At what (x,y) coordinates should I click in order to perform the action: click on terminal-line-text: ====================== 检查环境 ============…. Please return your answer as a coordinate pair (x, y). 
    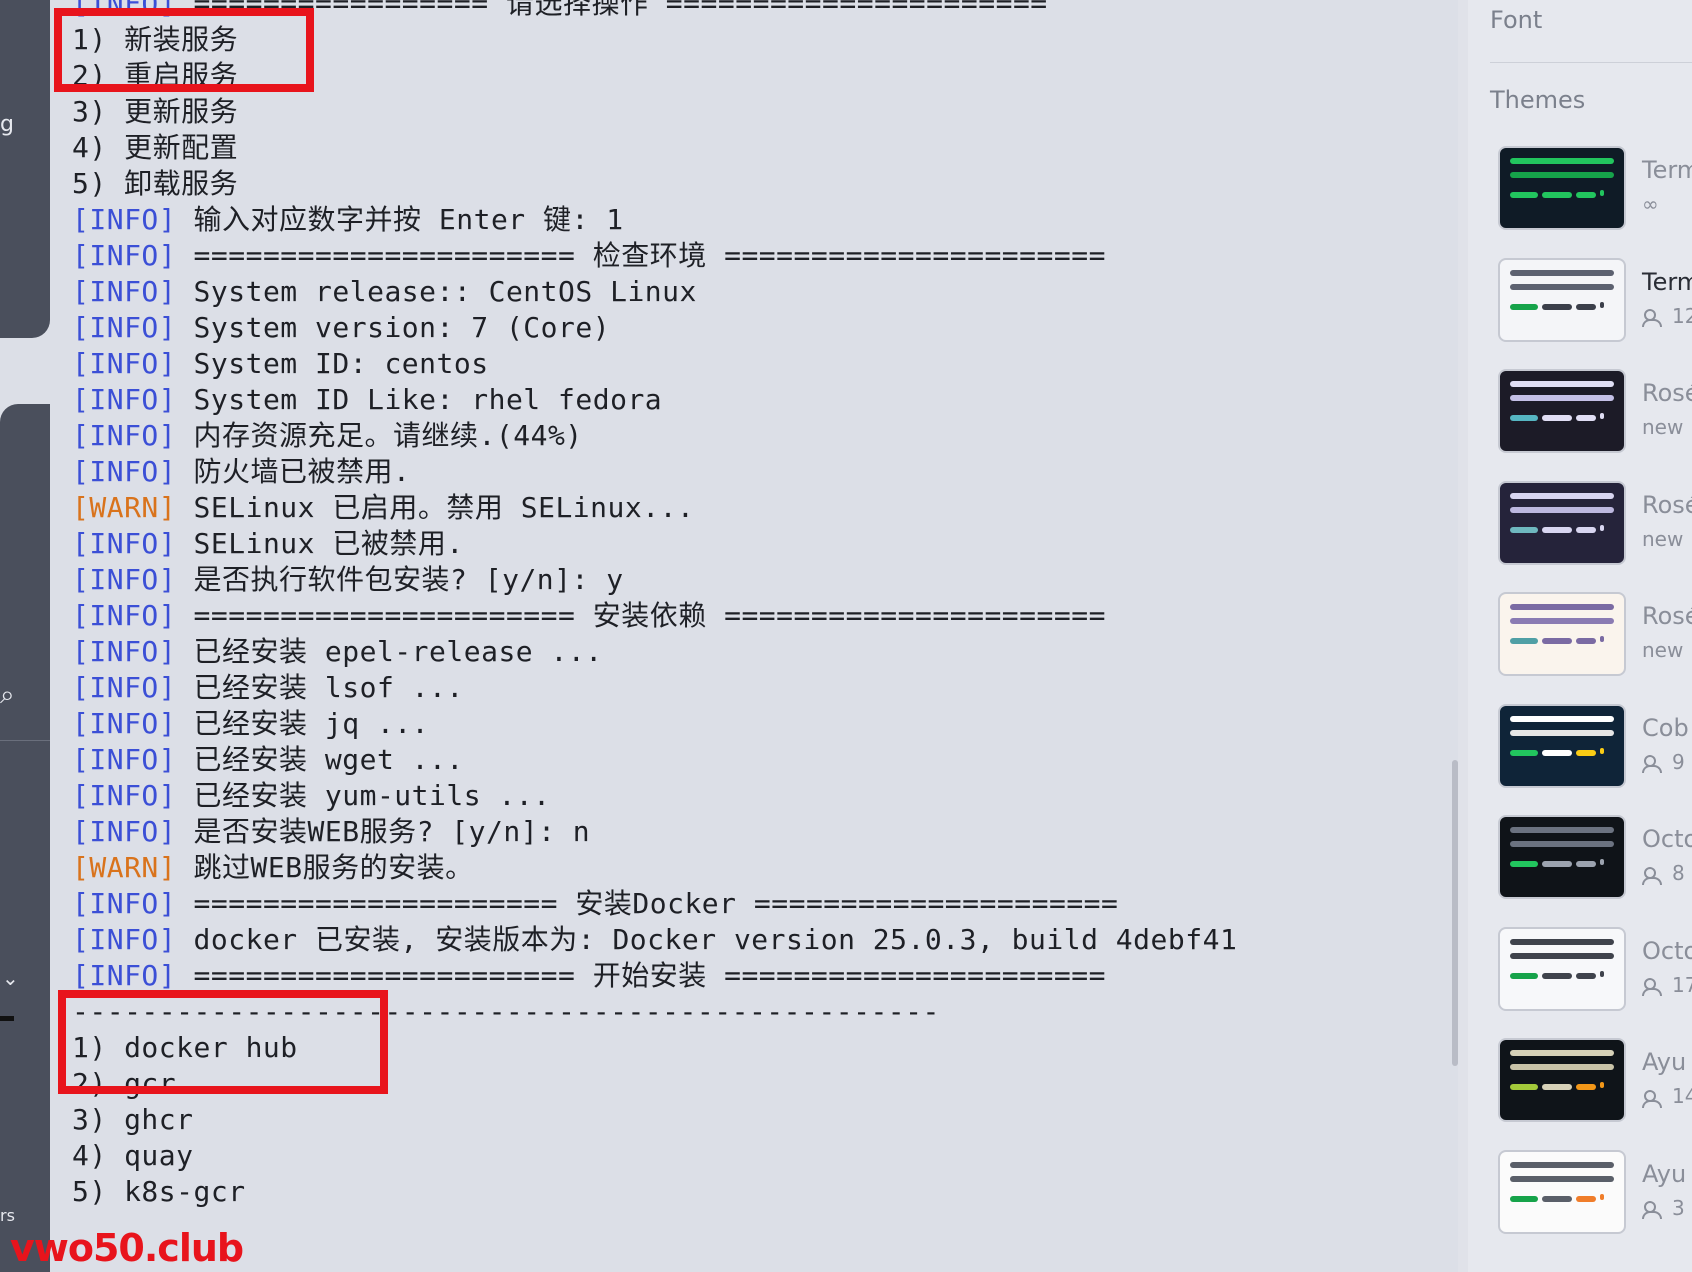
    Looking at the image, I should click on (641, 255).